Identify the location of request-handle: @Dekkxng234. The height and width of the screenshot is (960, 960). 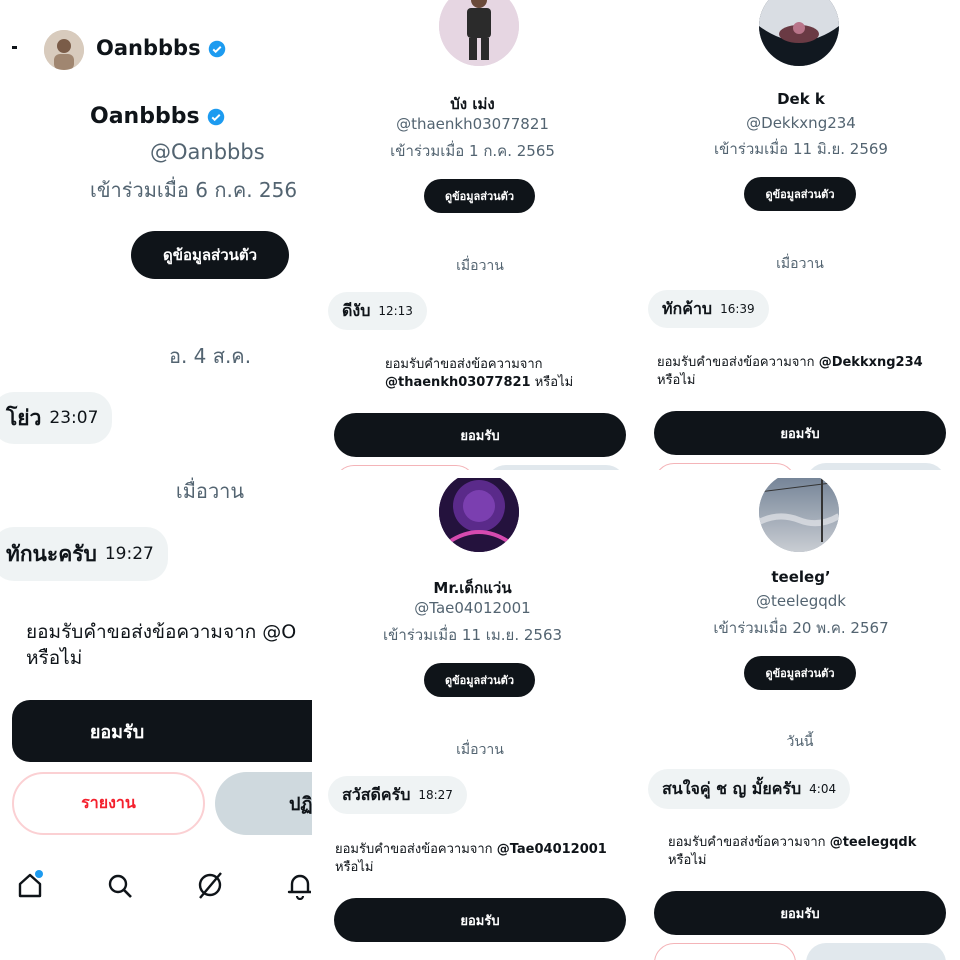
(870, 362).